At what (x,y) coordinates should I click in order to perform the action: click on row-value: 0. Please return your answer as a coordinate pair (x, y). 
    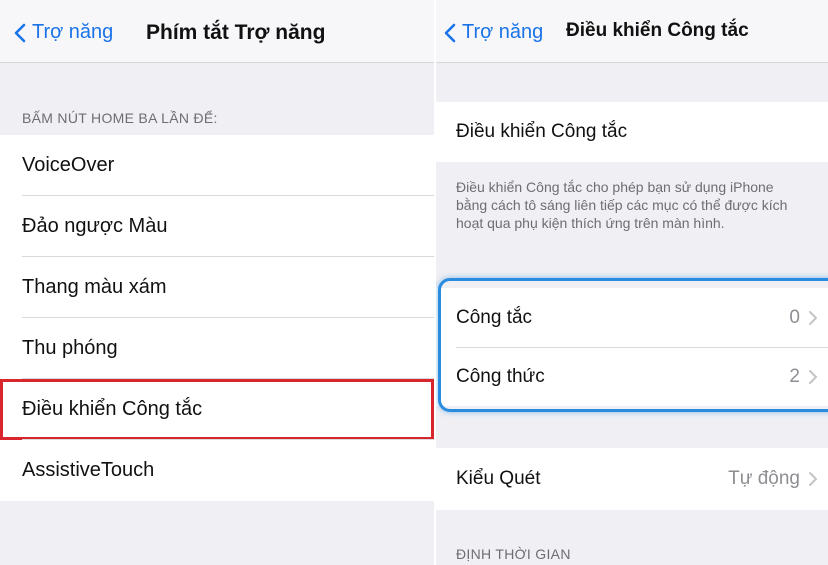
    Looking at the image, I should click on (794, 317).